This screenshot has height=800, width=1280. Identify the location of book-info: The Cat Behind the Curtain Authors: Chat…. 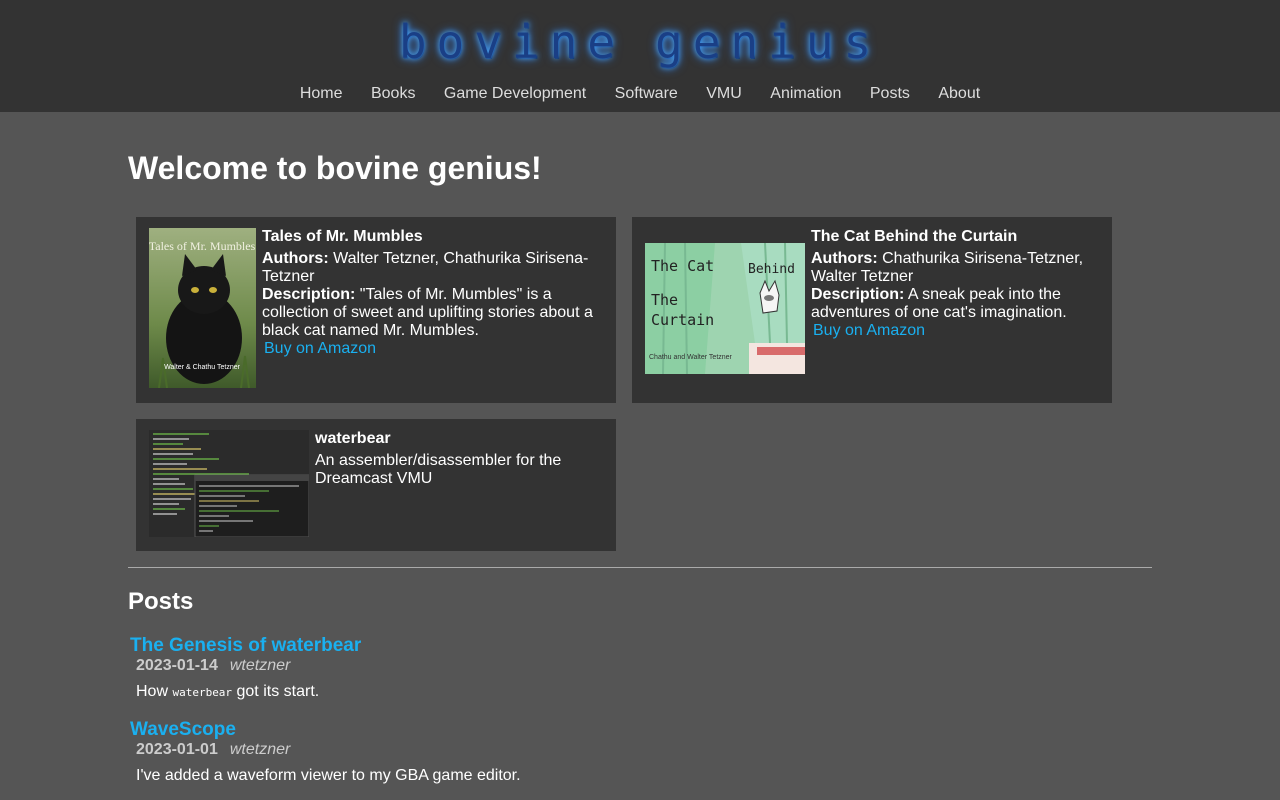
(956, 284).